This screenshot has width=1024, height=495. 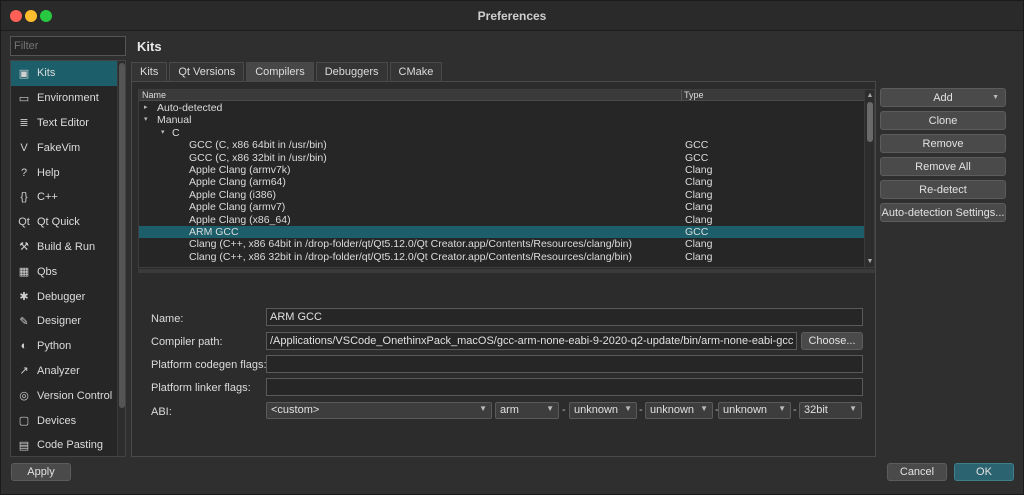 I want to click on sidebar-item-debugger: ✱ Debugger, so click(x=68, y=296).